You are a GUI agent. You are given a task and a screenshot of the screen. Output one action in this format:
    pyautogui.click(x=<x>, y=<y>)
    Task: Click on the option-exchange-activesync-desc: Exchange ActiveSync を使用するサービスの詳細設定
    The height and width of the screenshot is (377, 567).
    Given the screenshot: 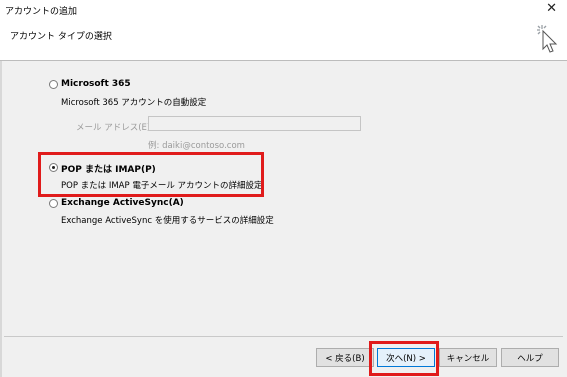 What is the action you would take?
    pyautogui.click(x=167, y=221)
    